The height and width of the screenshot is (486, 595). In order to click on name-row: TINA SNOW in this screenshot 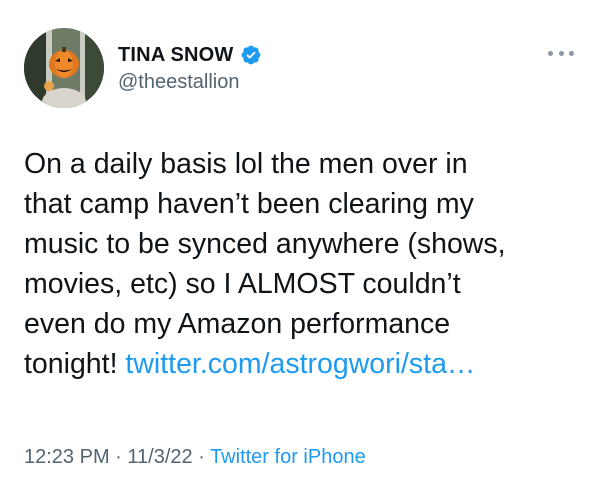, I will do `click(190, 55)`.